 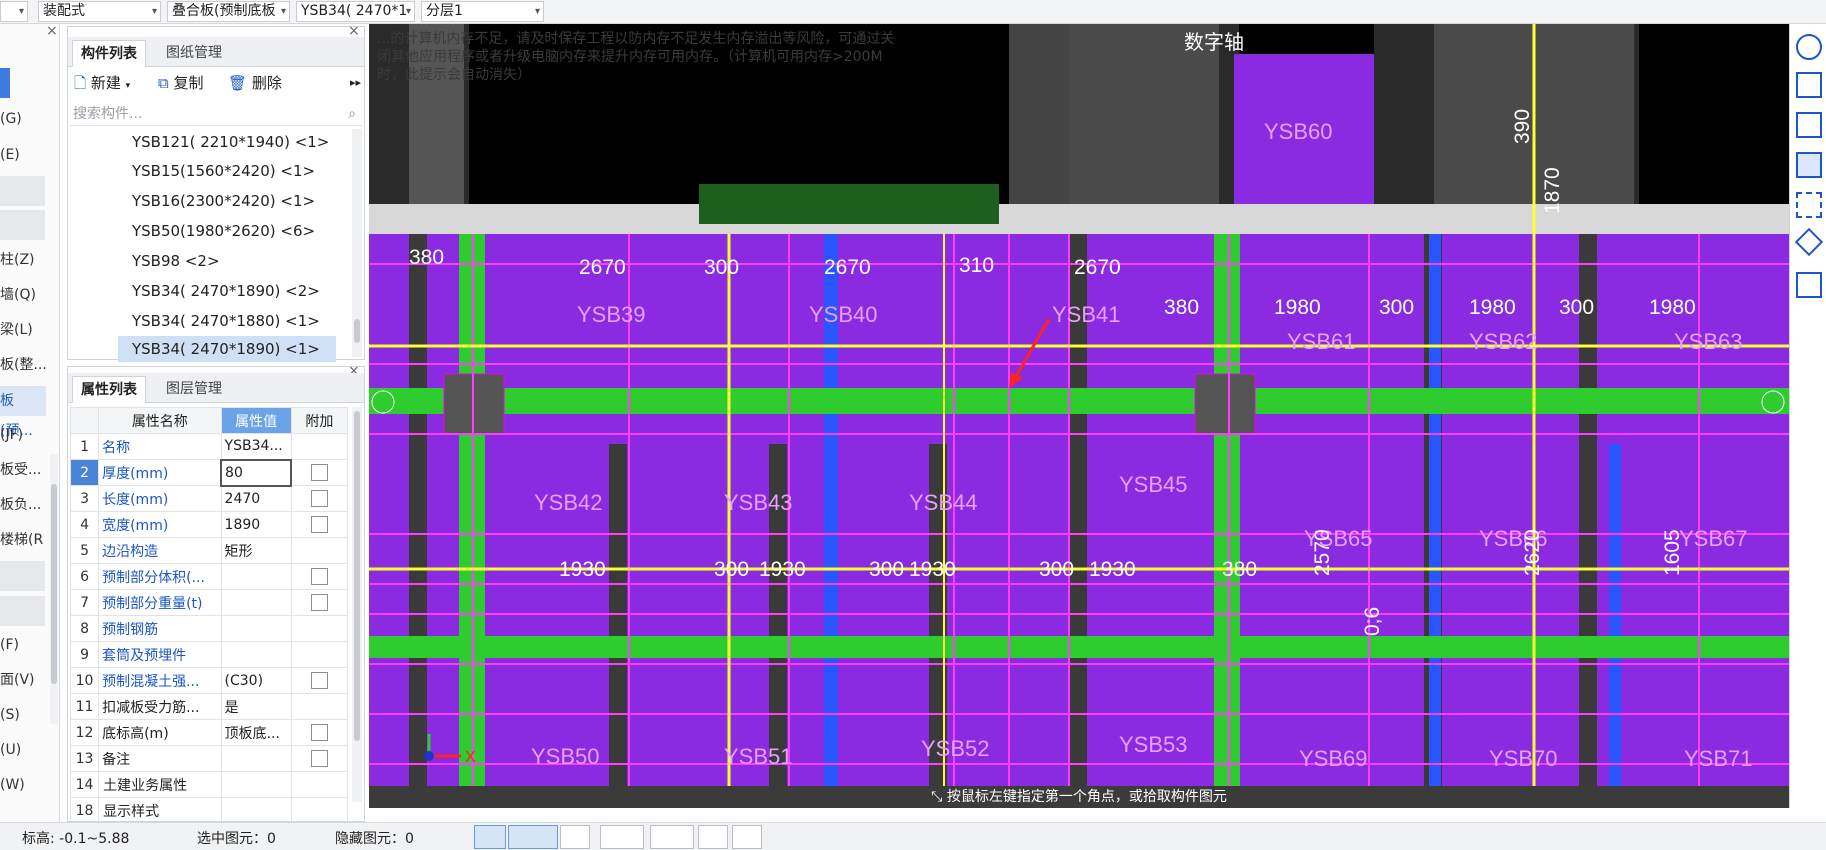 What do you see at coordinates (256, 550) in the screenshot?
I see `property-value: 矩形` at bounding box center [256, 550].